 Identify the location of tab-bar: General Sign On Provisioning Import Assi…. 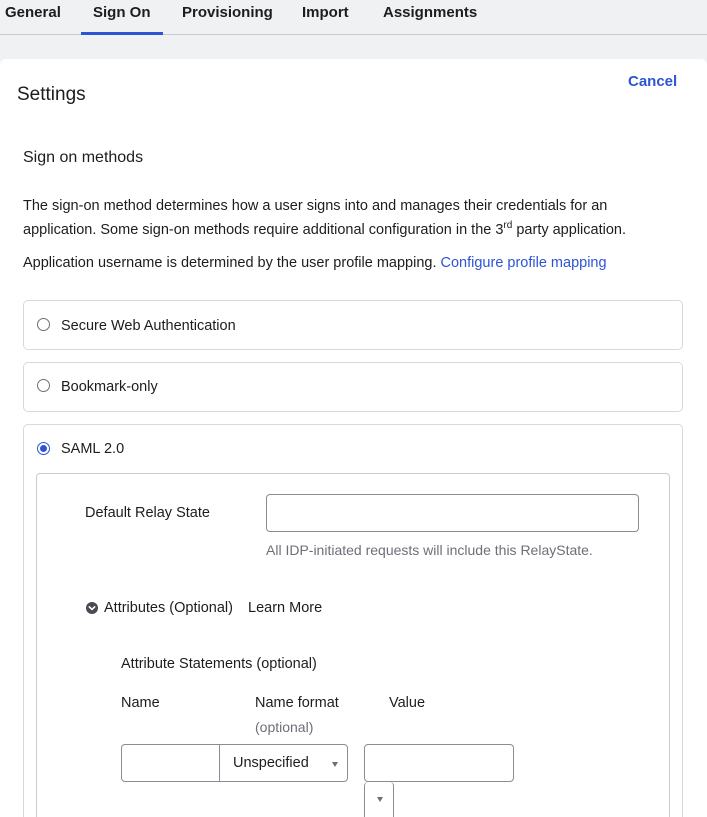
(353, 17).